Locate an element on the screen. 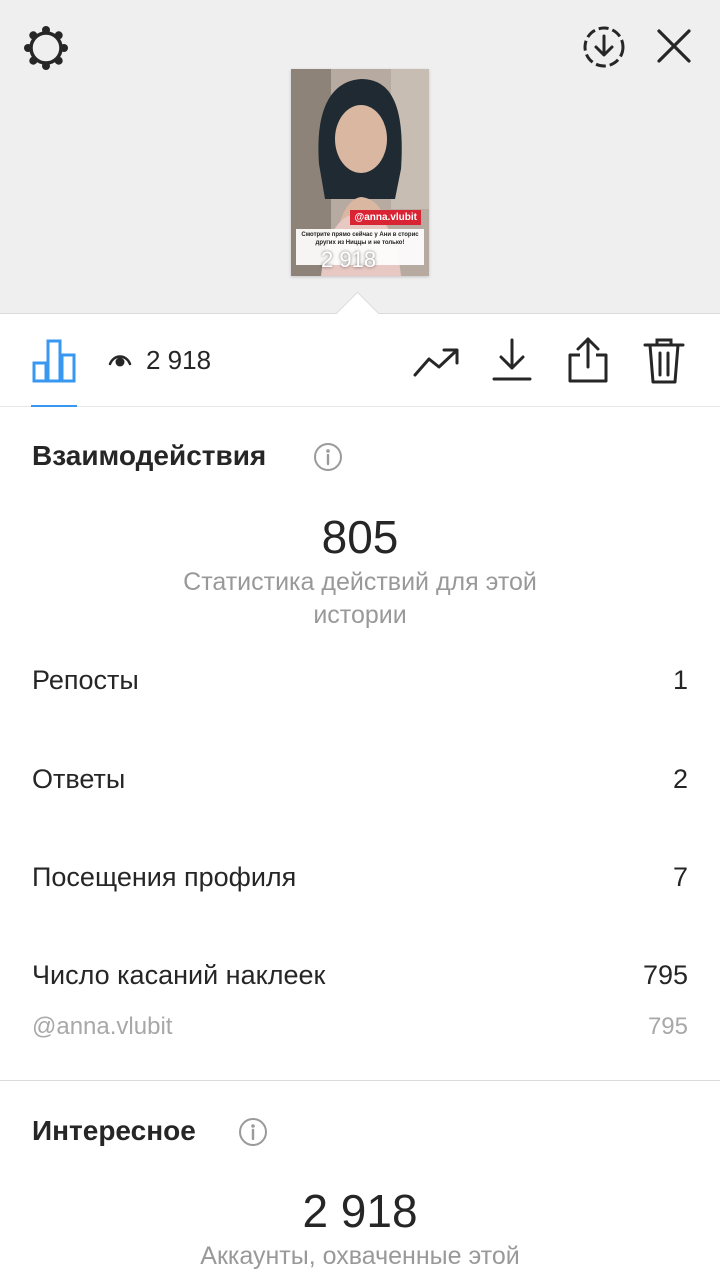 The height and width of the screenshot is (1280, 720). interactions-subtitle: Статистика действий для этой истории is located at coordinates (360, 598).